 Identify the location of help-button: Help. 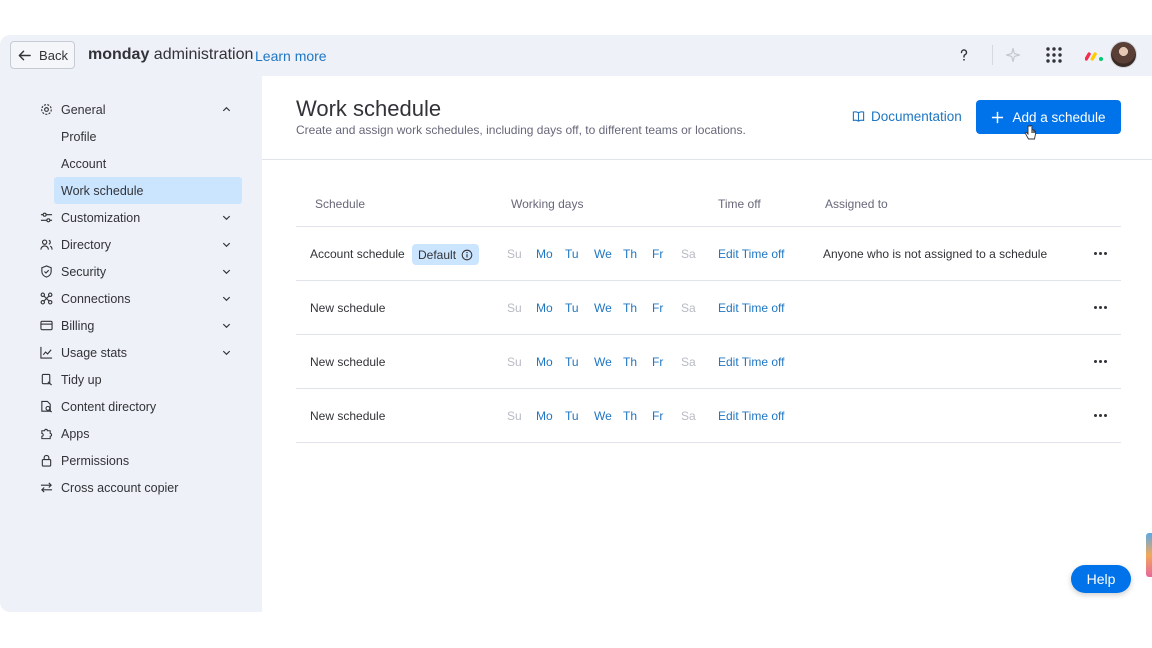
(1101, 579).